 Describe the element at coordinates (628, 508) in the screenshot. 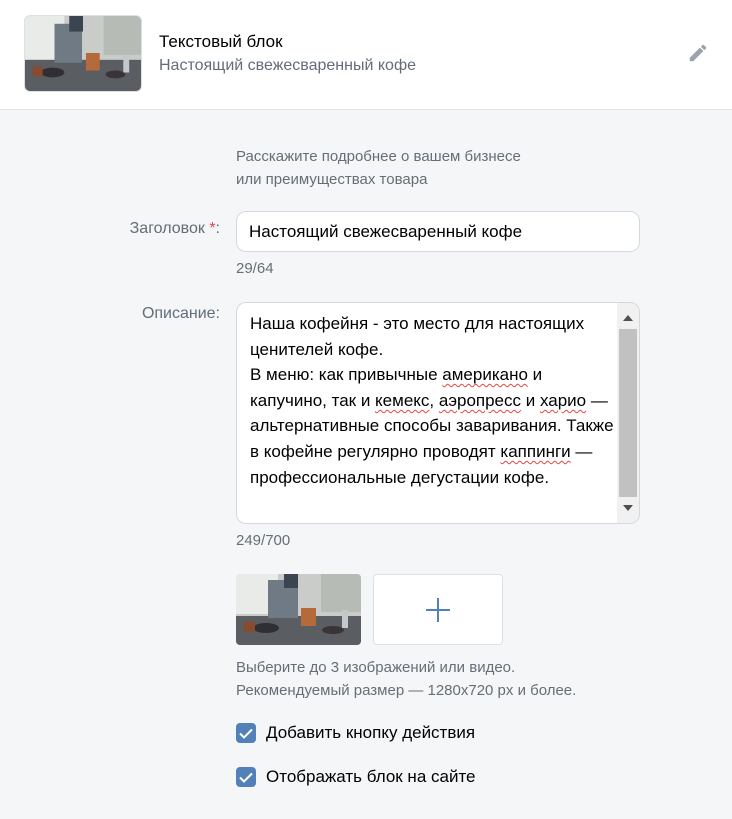

I see `scroll-down-icon` at that location.